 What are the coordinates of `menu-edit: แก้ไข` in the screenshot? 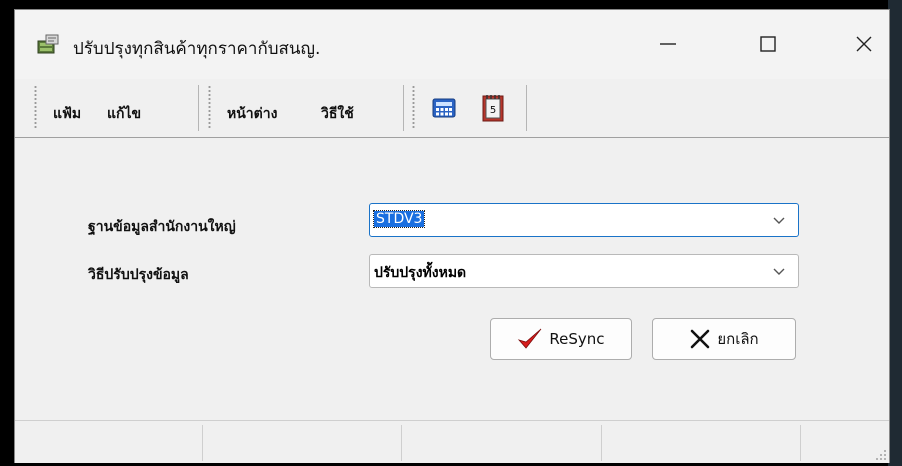 It's located at (124, 114).